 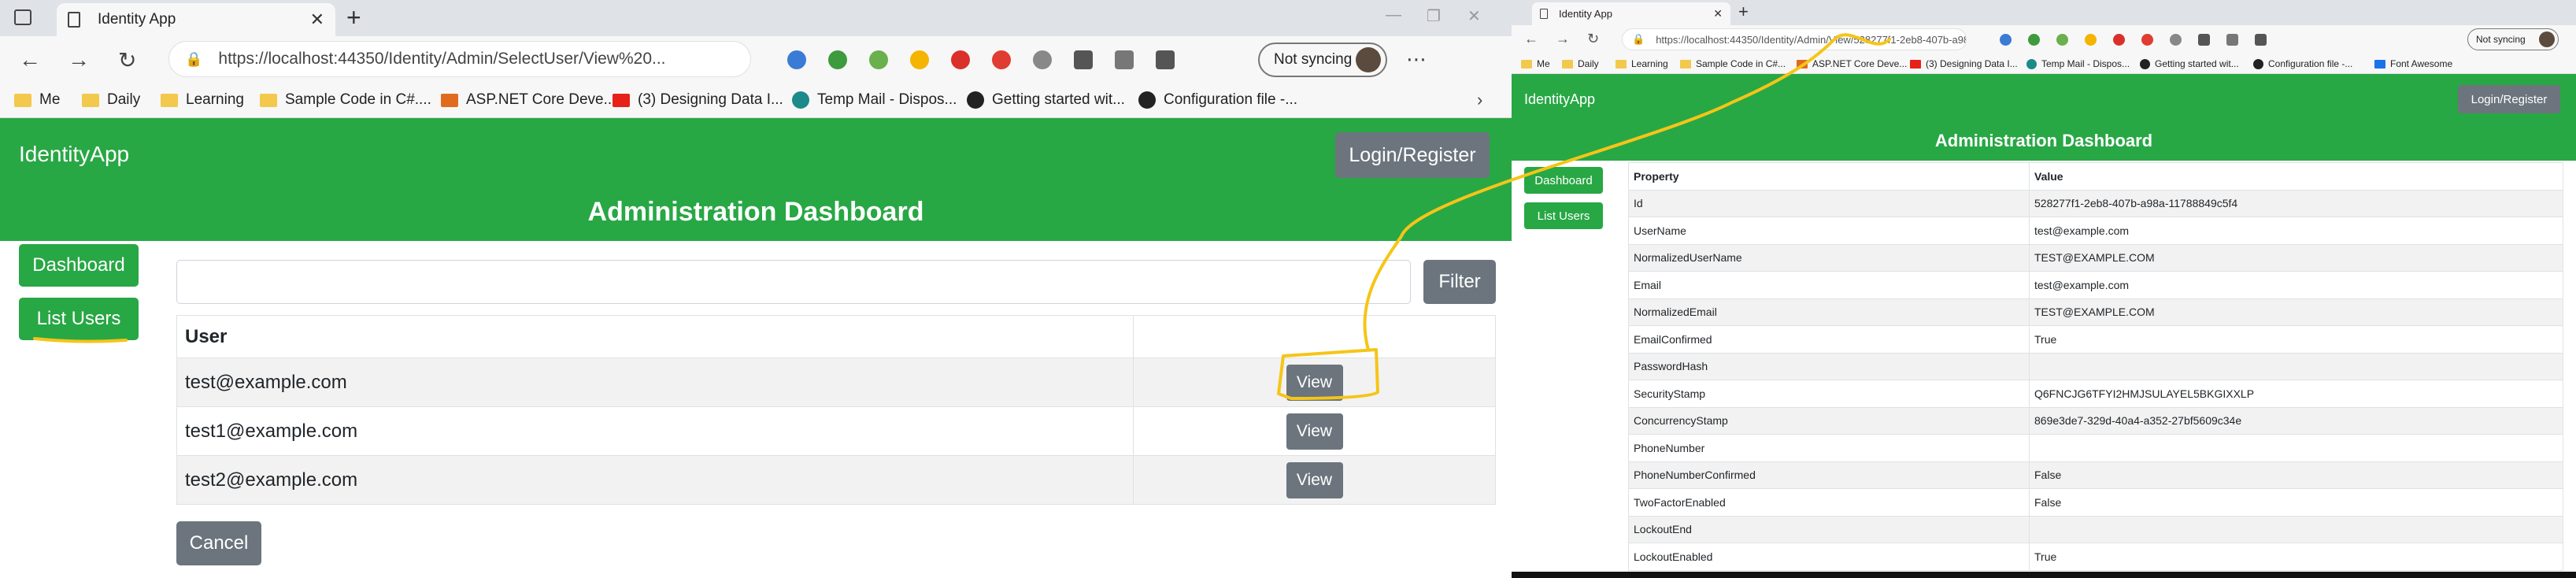 What do you see at coordinates (218, 543) in the screenshot?
I see `cancel-button: Cancel` at bounding box center [218, 543].